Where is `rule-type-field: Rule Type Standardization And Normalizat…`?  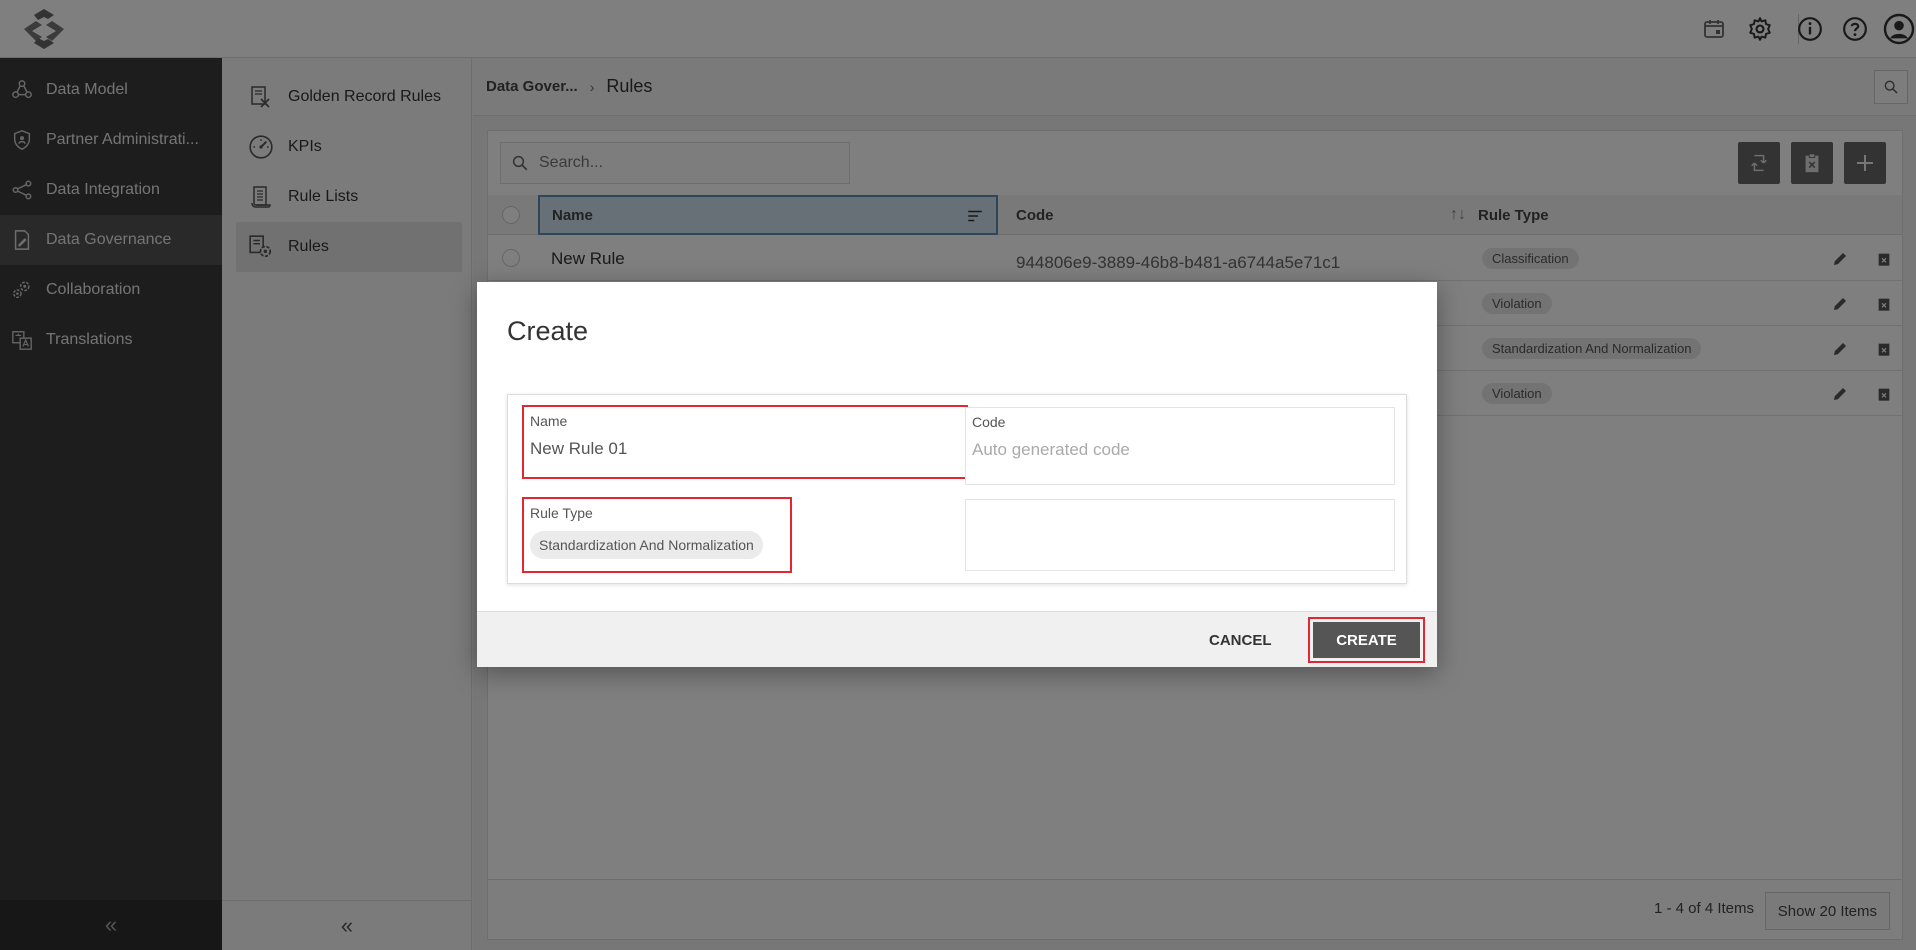
rule-type-field: Rule Type Standardization And Normalizat… is located at coordinates (657, 535).